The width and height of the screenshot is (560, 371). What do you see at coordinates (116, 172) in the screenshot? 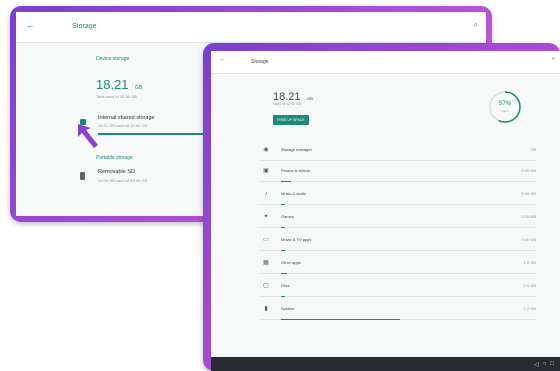
I see `sd-title: Removable SD` at bounding box center [116, 172].